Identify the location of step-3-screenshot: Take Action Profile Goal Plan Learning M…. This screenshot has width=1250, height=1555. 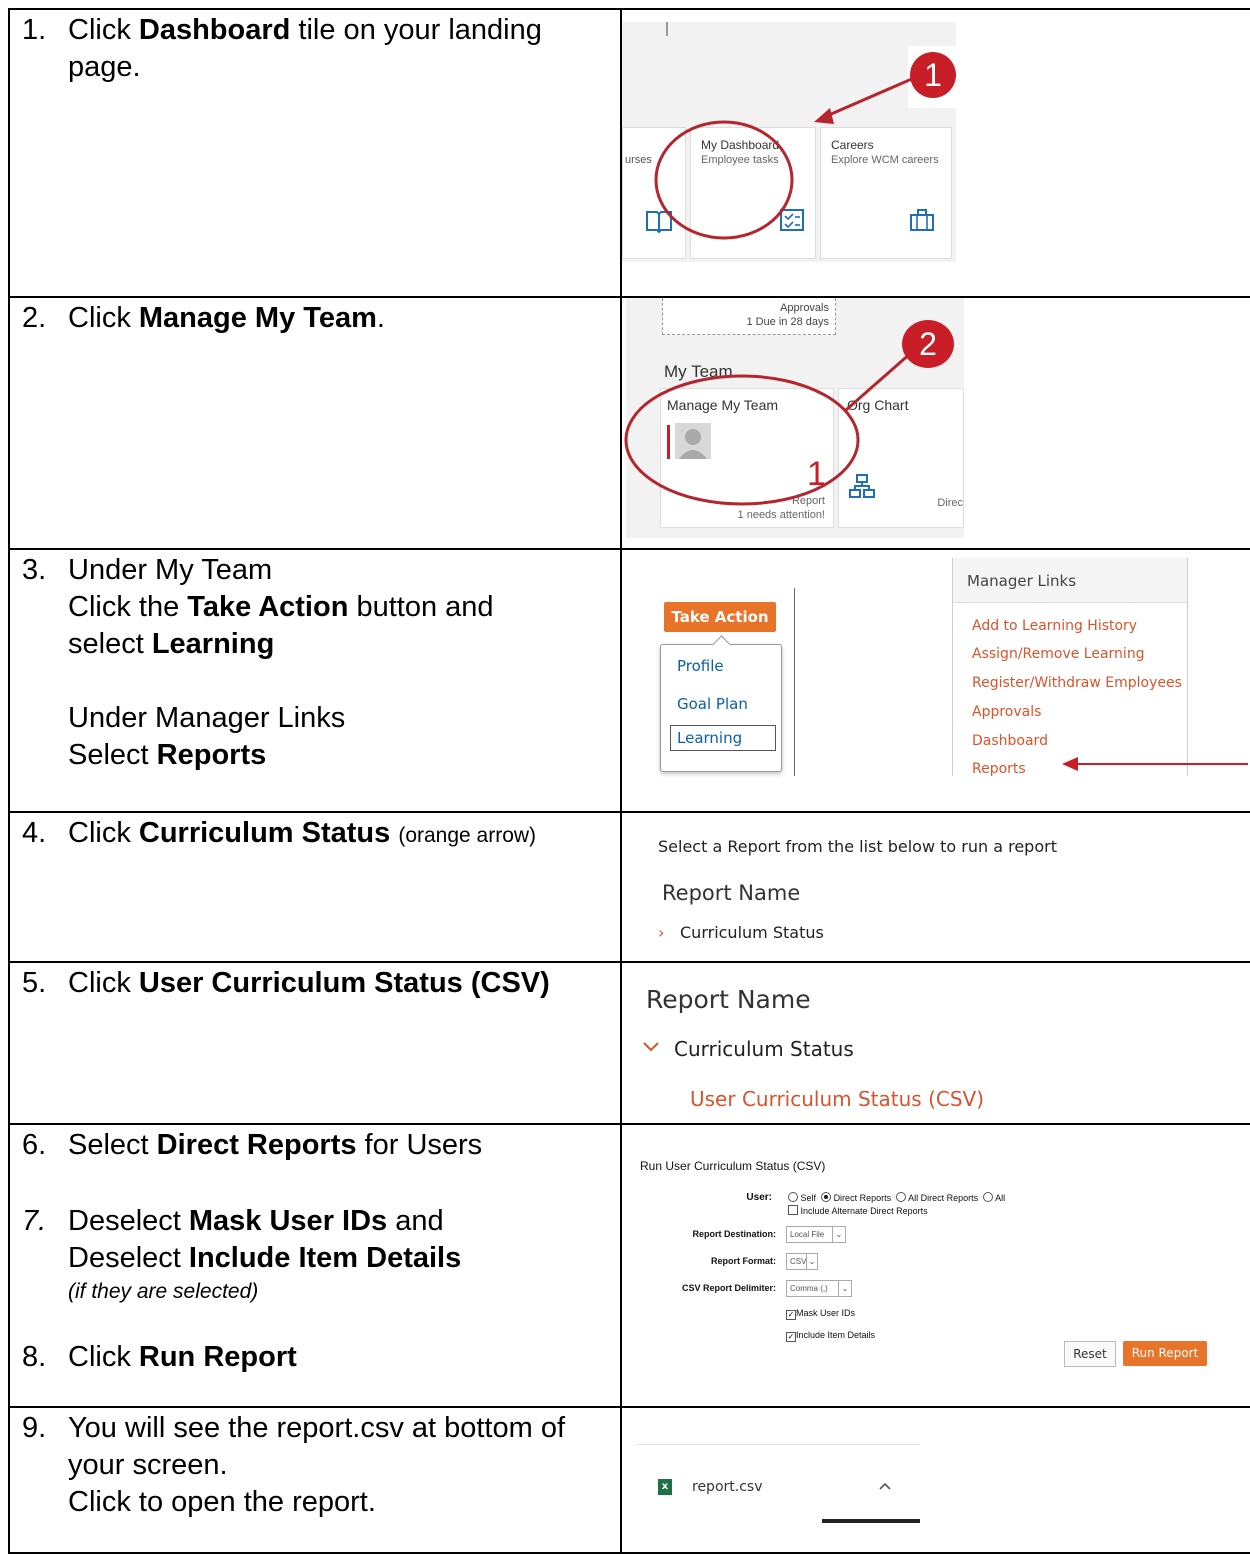
(935, 680).